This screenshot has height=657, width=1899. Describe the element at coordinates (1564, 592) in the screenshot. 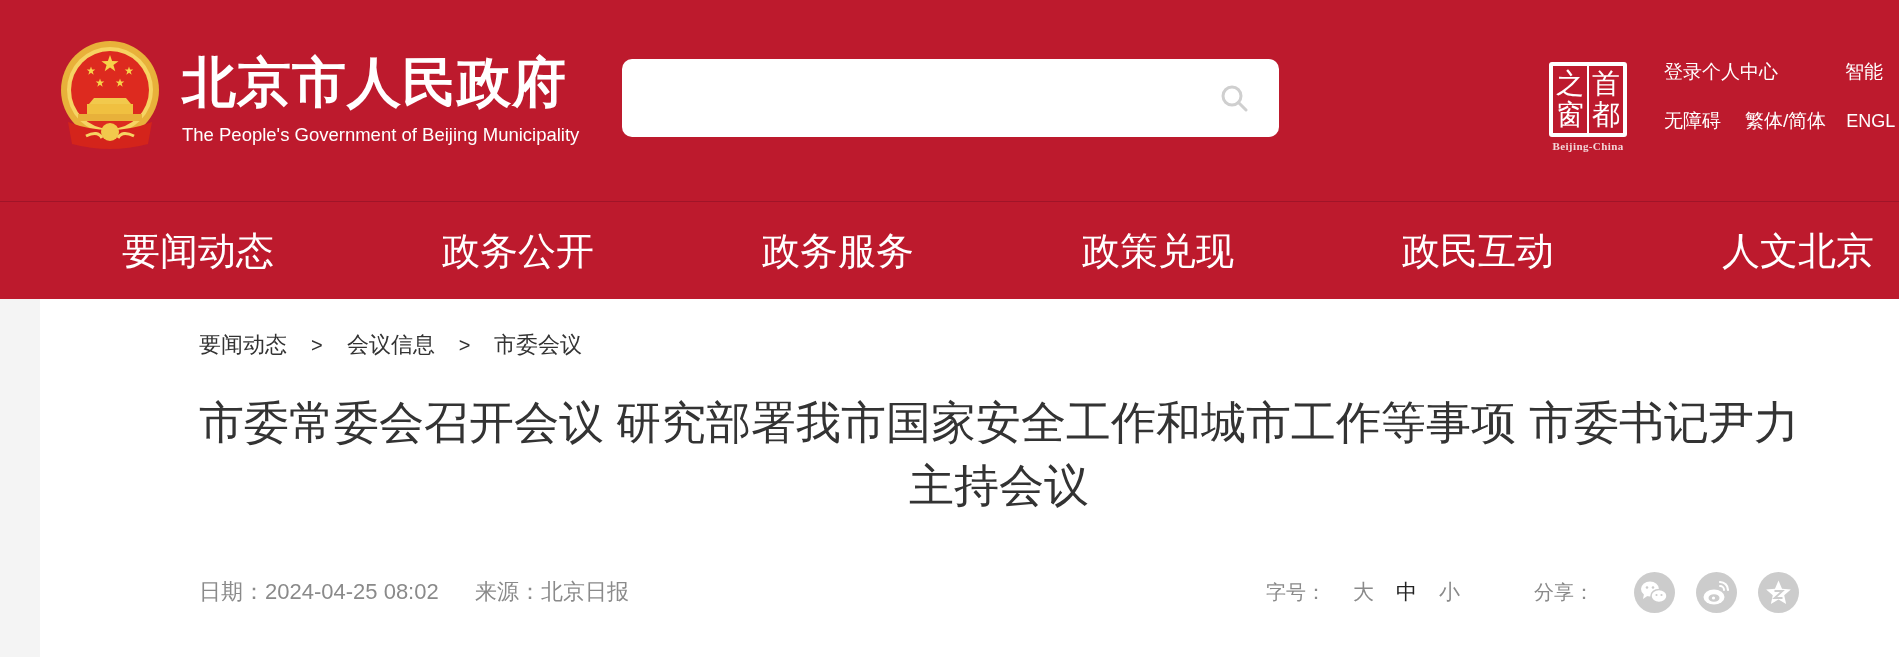

I see `share-label: 分享：` at that location.